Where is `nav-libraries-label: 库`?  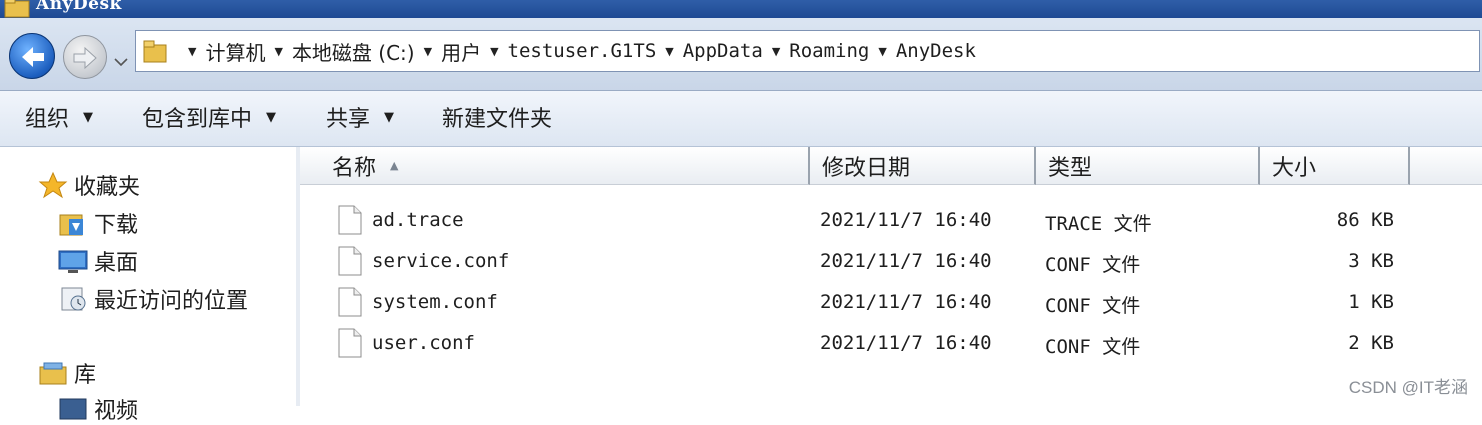 nav-libraries-label: 库 is located at coordinates (85, 375).